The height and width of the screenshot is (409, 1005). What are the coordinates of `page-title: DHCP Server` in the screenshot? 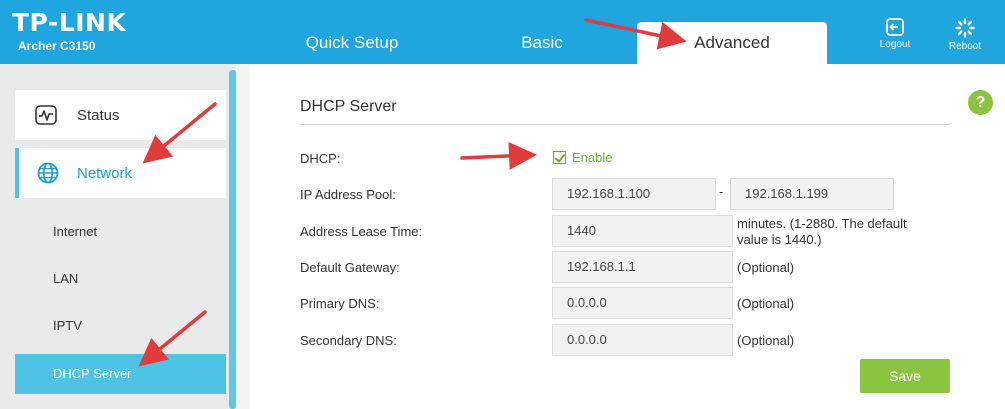 It's located at (348, 106).